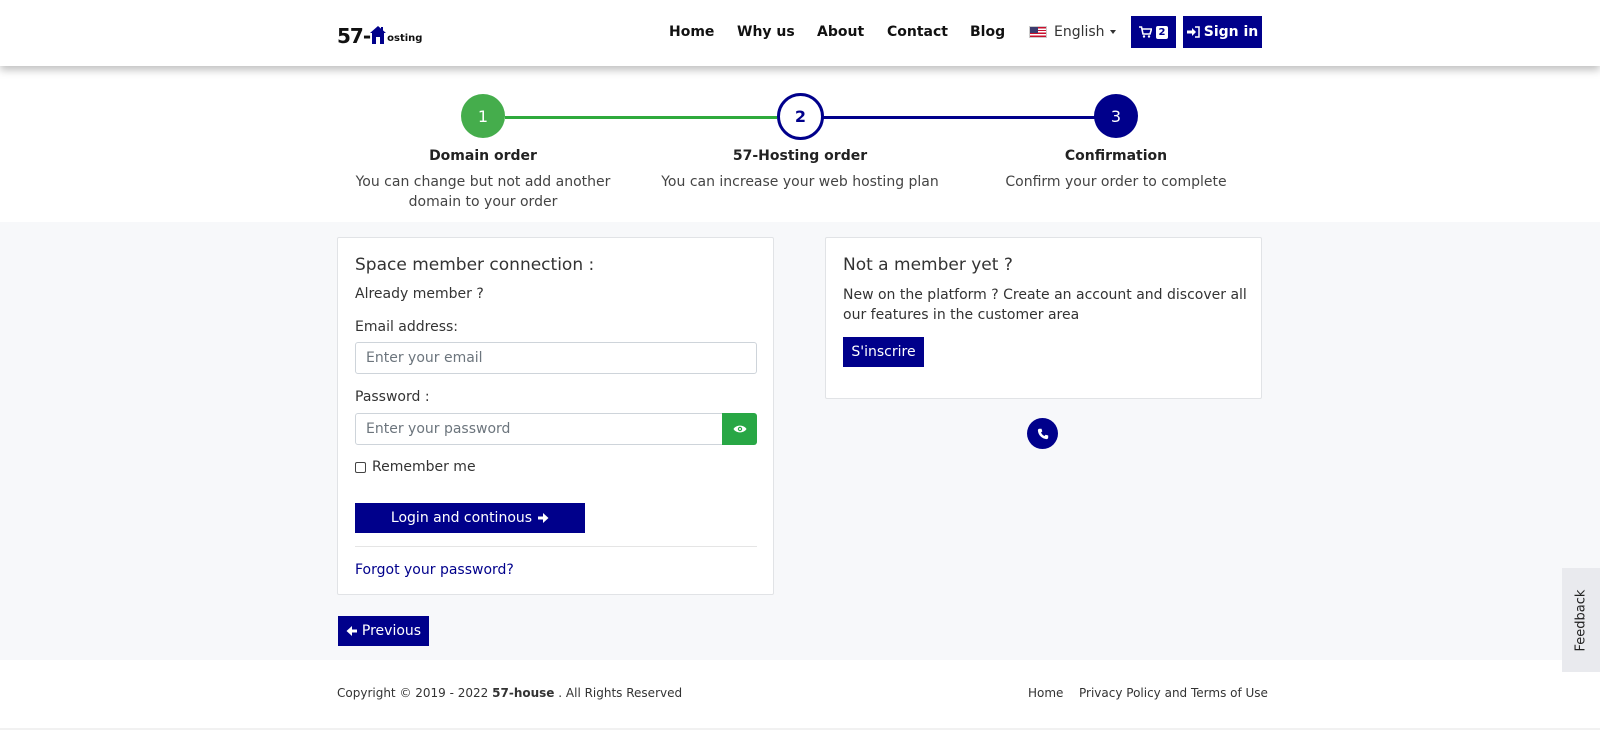 This screenshot has height=730, width=1600. Describe the element at coordinates (360, 467) in the screenshot. I see `remember-me-checkbox` at that location.